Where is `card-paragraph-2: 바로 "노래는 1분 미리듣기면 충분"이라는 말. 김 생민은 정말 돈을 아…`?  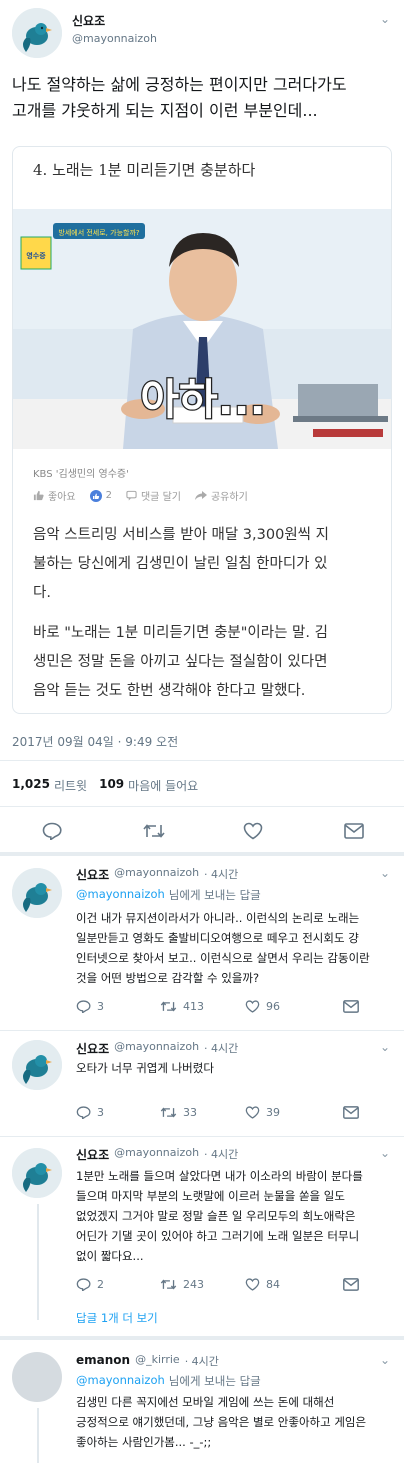
card-paragraph-2: 바로 "노래는 1분 미리듣기면 충분"이라는 말. 김 생민은 정말 돈을 아… is located at coordinates (205, 662).